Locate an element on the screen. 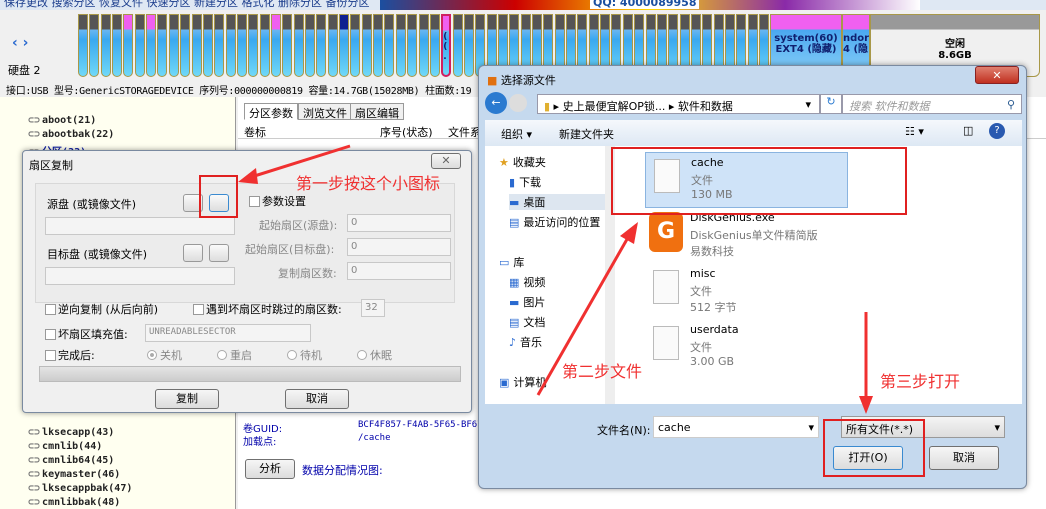 This screenshot has width=1046, height=509. start-src-input: 0 is located at coordinates (399, 223).